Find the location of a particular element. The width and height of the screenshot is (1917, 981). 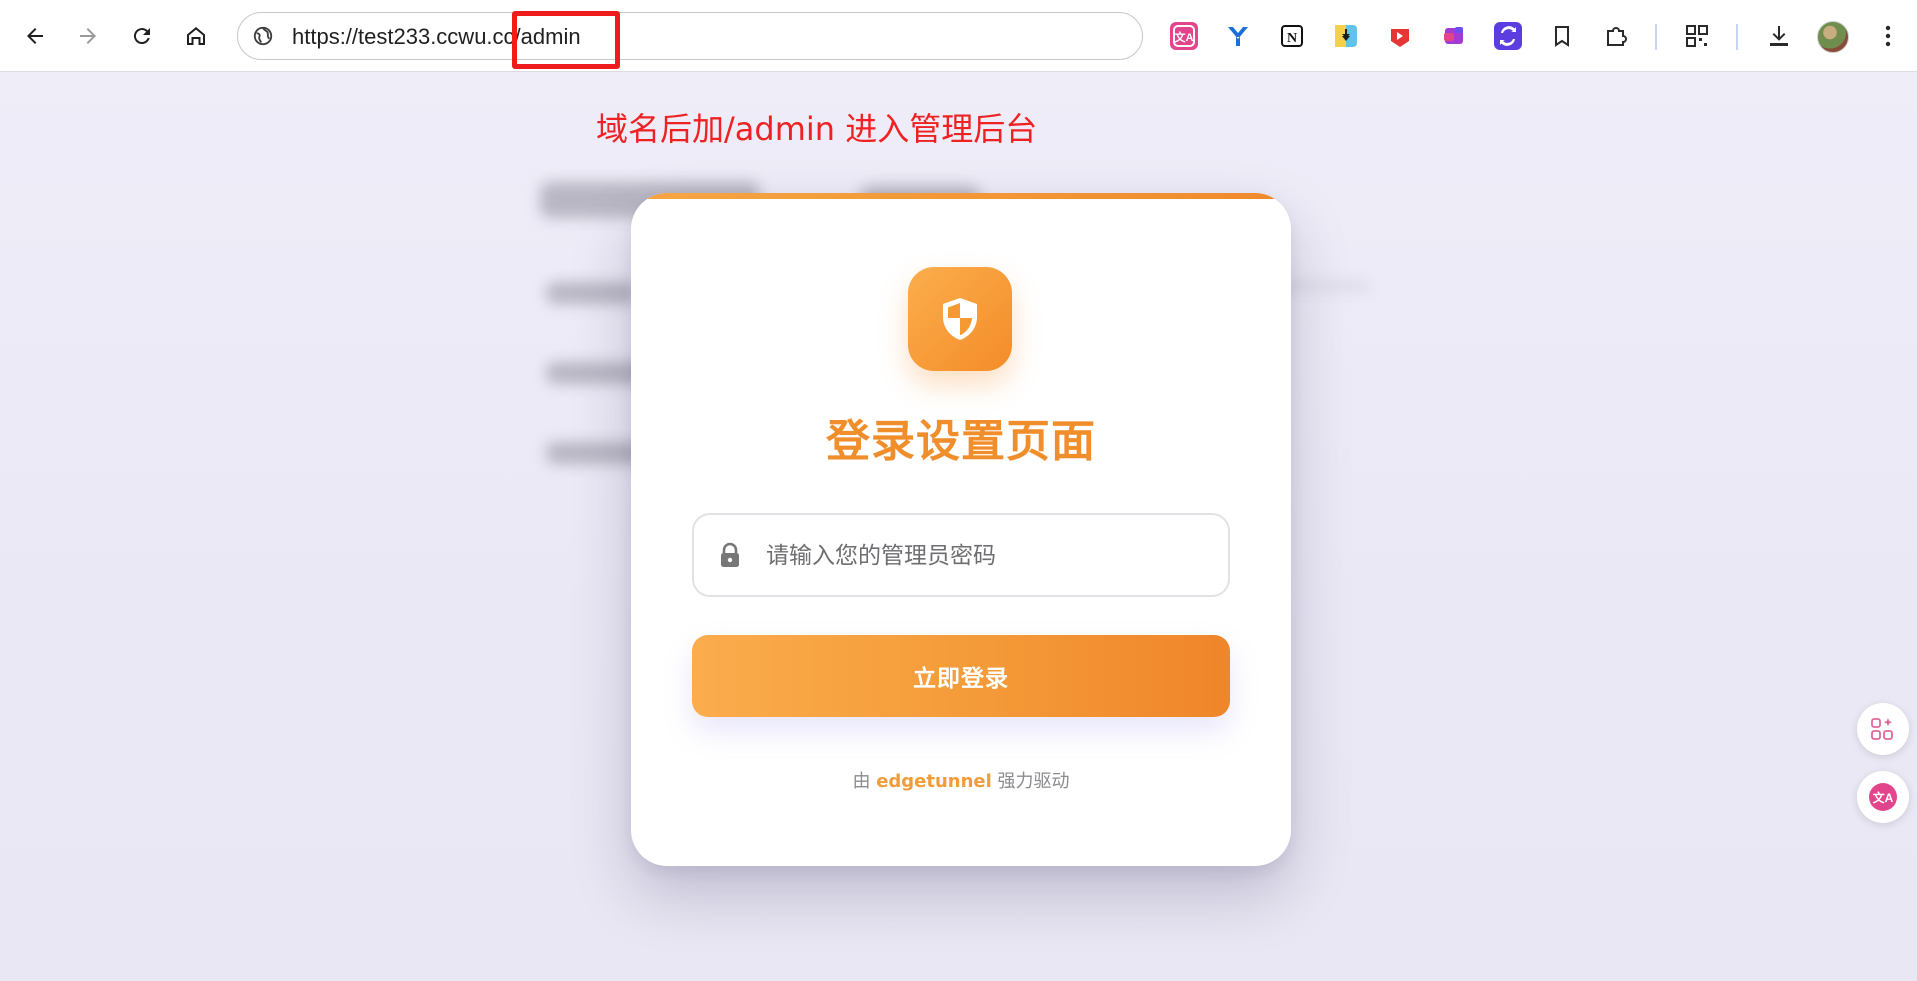

forward-icon is located at coordinates (88, 36).